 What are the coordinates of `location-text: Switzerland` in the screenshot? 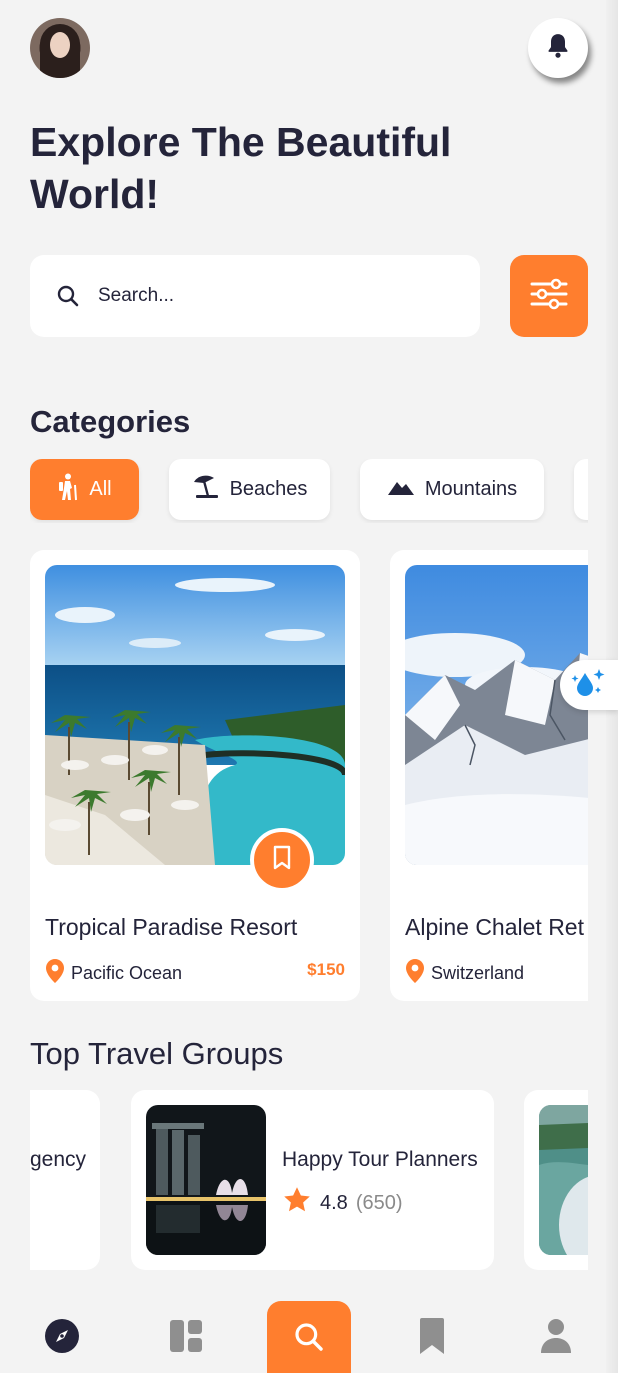 It's located at (478, 973).